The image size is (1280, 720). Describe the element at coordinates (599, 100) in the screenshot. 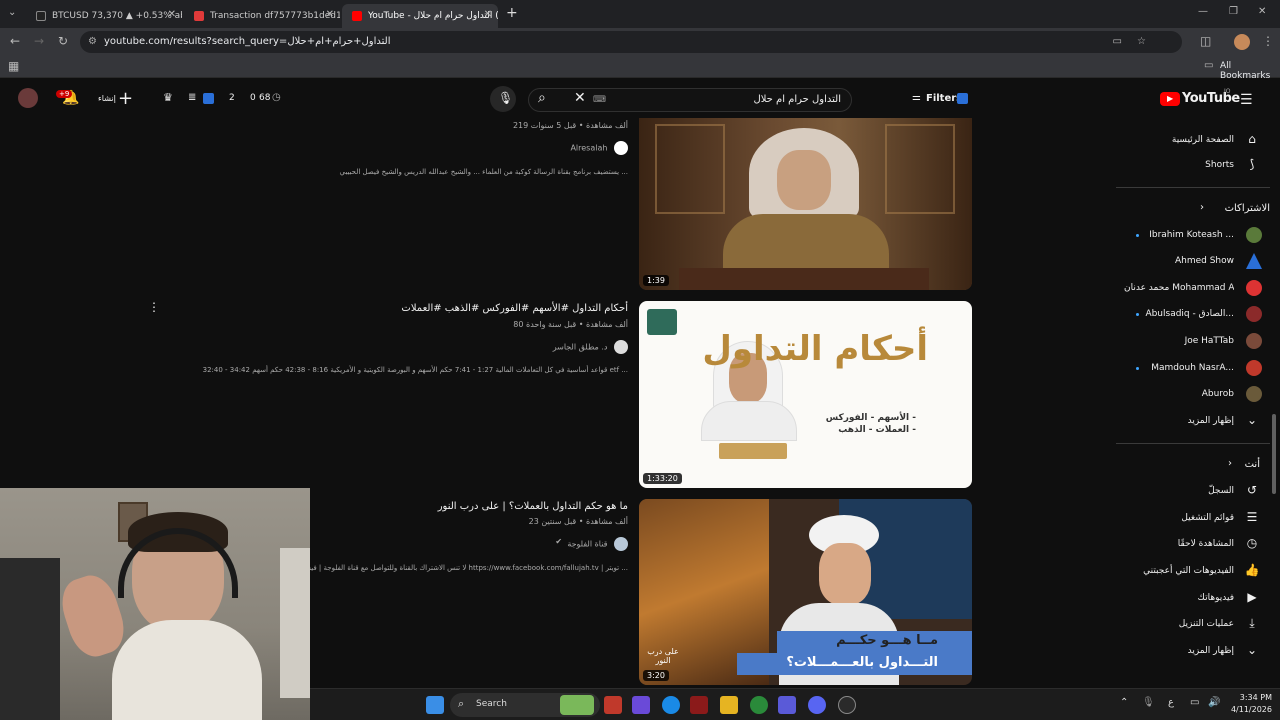

I see `keyboard-icon: ⌨` at that location.